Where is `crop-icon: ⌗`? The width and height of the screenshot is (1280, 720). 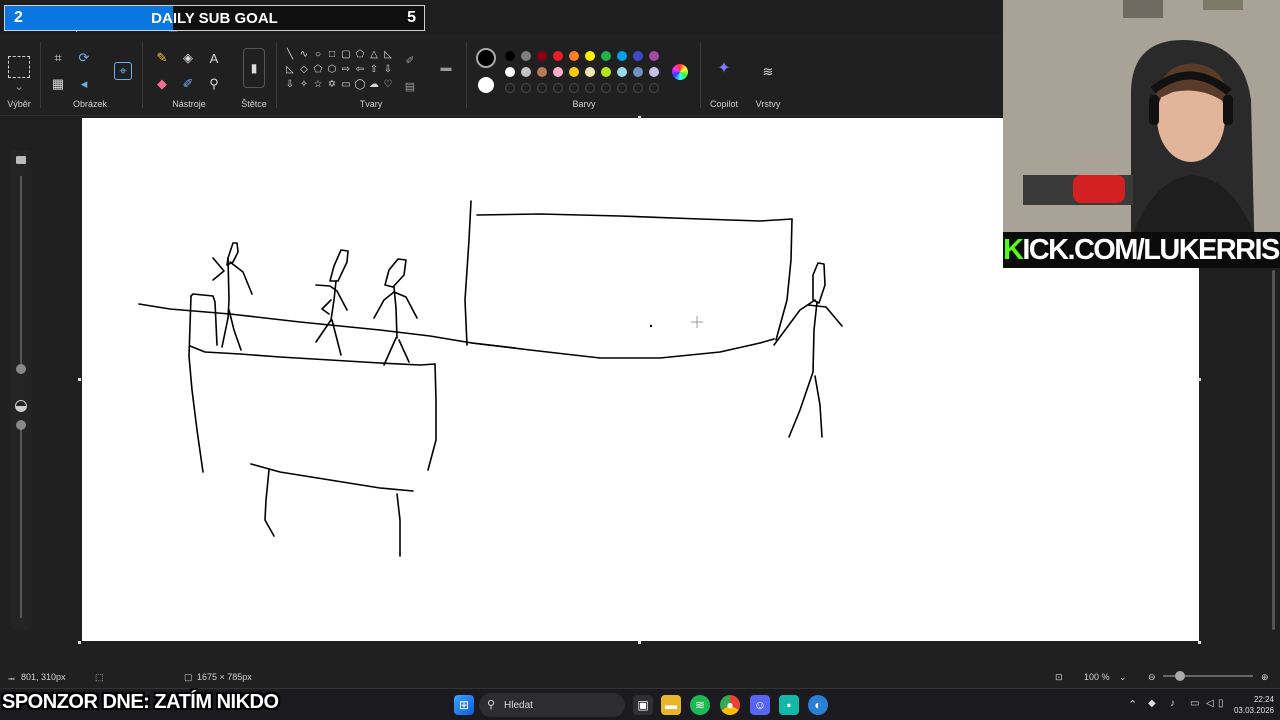 crop-icon: ⌗ is located at coordinates (58, 58).